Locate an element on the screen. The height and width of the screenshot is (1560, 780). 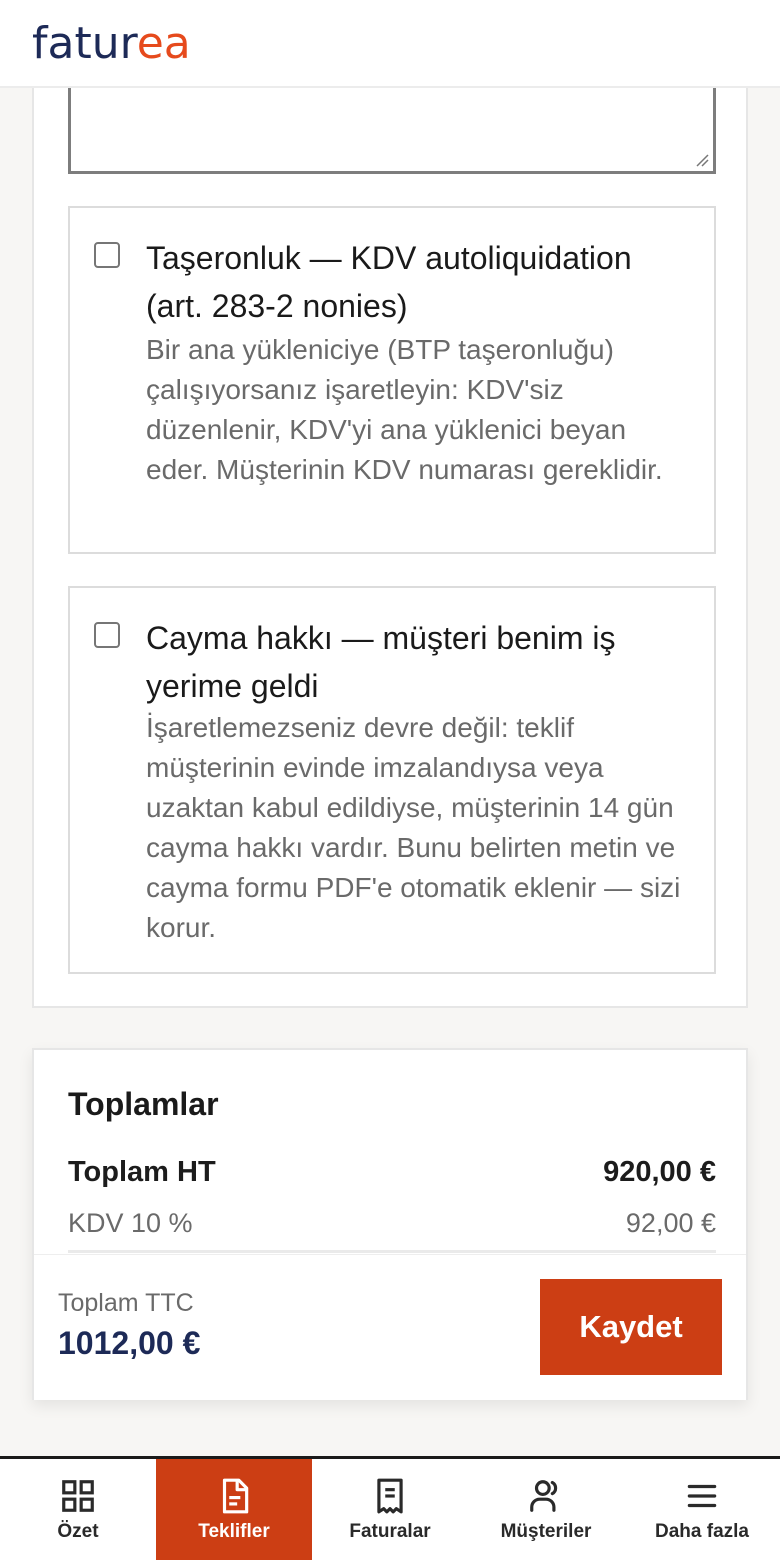
nav-item-customers: Müşteriler is located at coordinates (546, 1509).